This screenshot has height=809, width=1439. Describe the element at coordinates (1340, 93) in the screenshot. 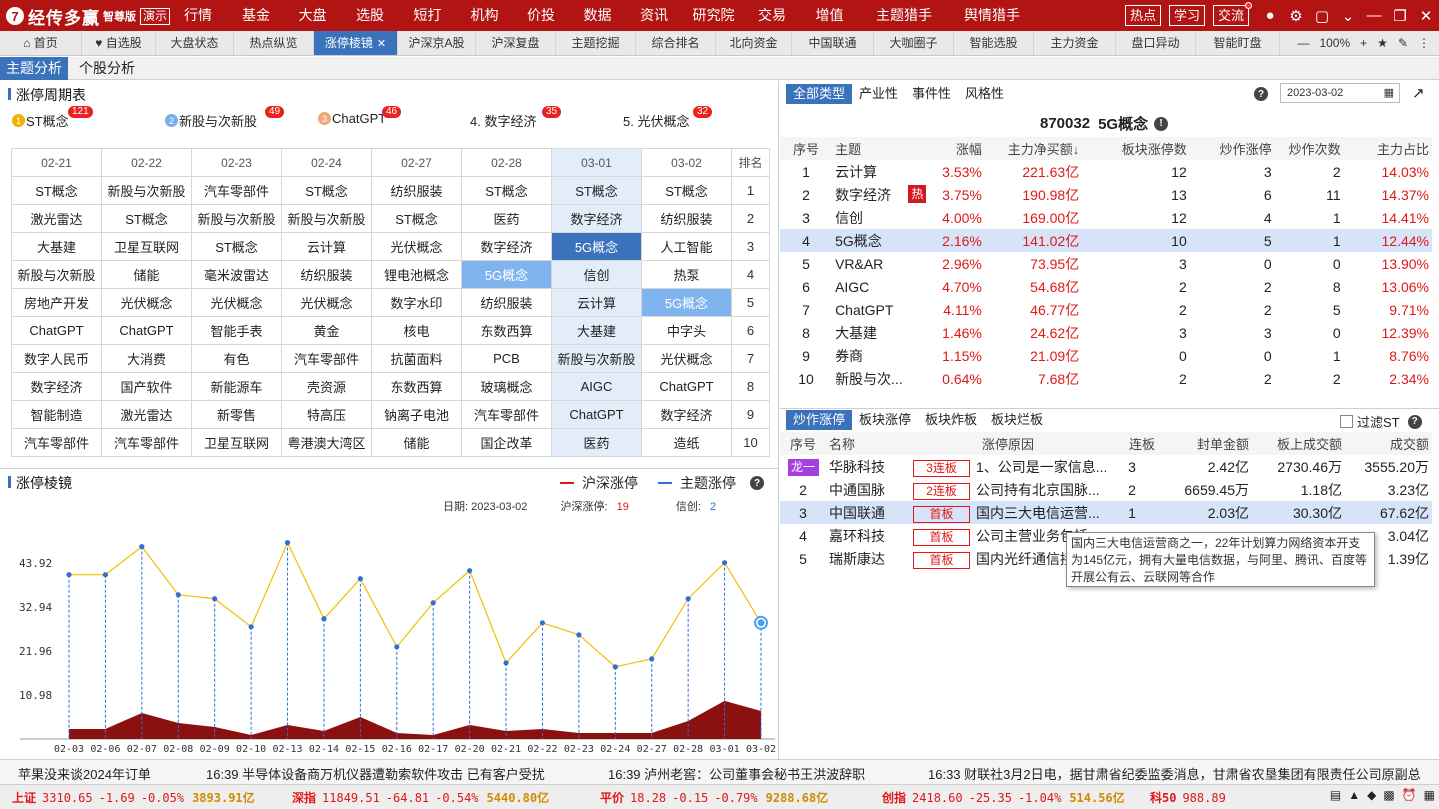

I see `date-picker: 2023-03-02 ▦` at that location.